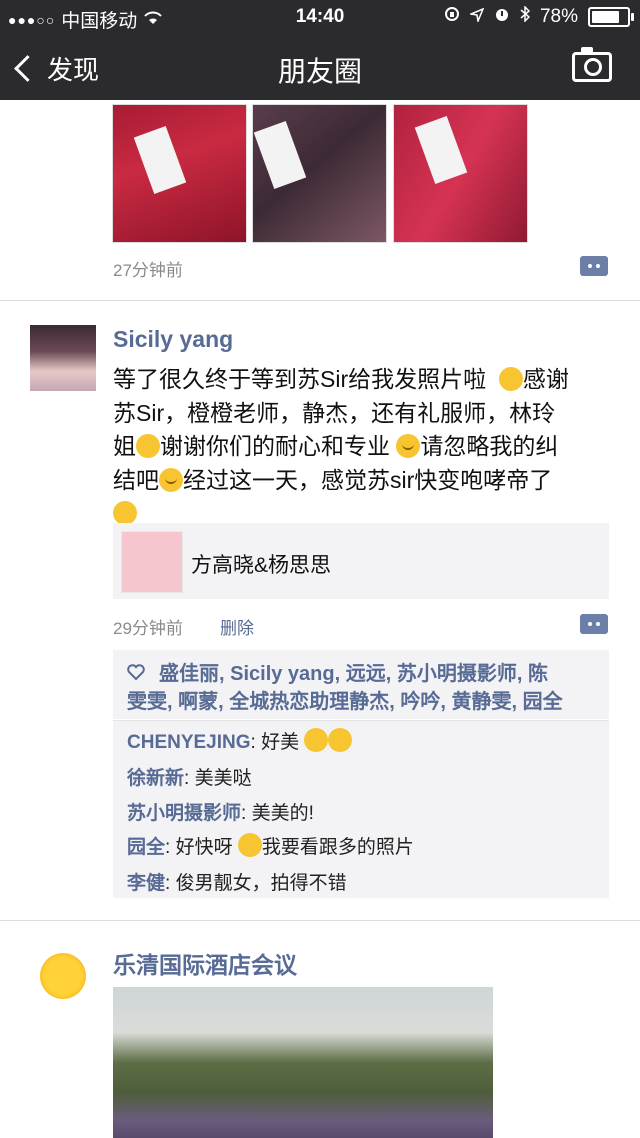 The width and height of the screenshot is (640, 1138). I want to click on post-time: 27分钟前, so click(148, 270).